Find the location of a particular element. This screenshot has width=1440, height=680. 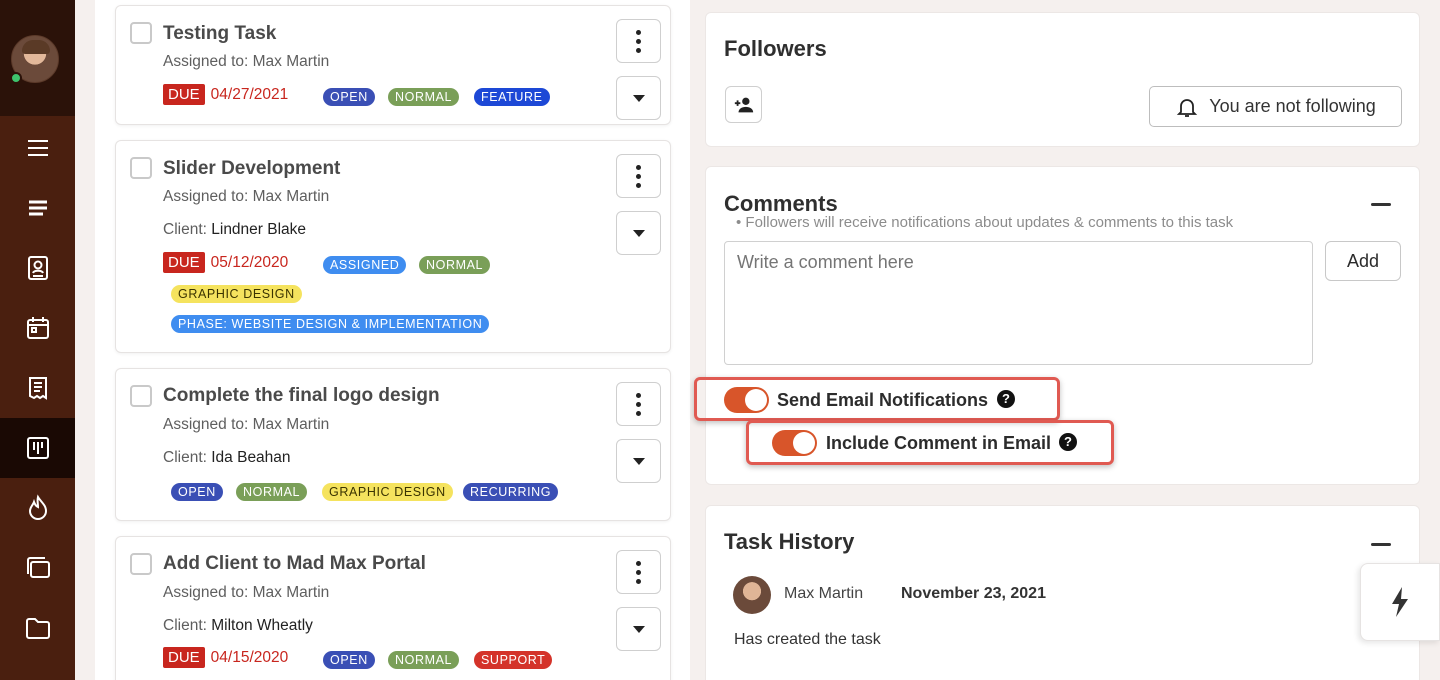

projects-icon is located at coordinates (37, 568).